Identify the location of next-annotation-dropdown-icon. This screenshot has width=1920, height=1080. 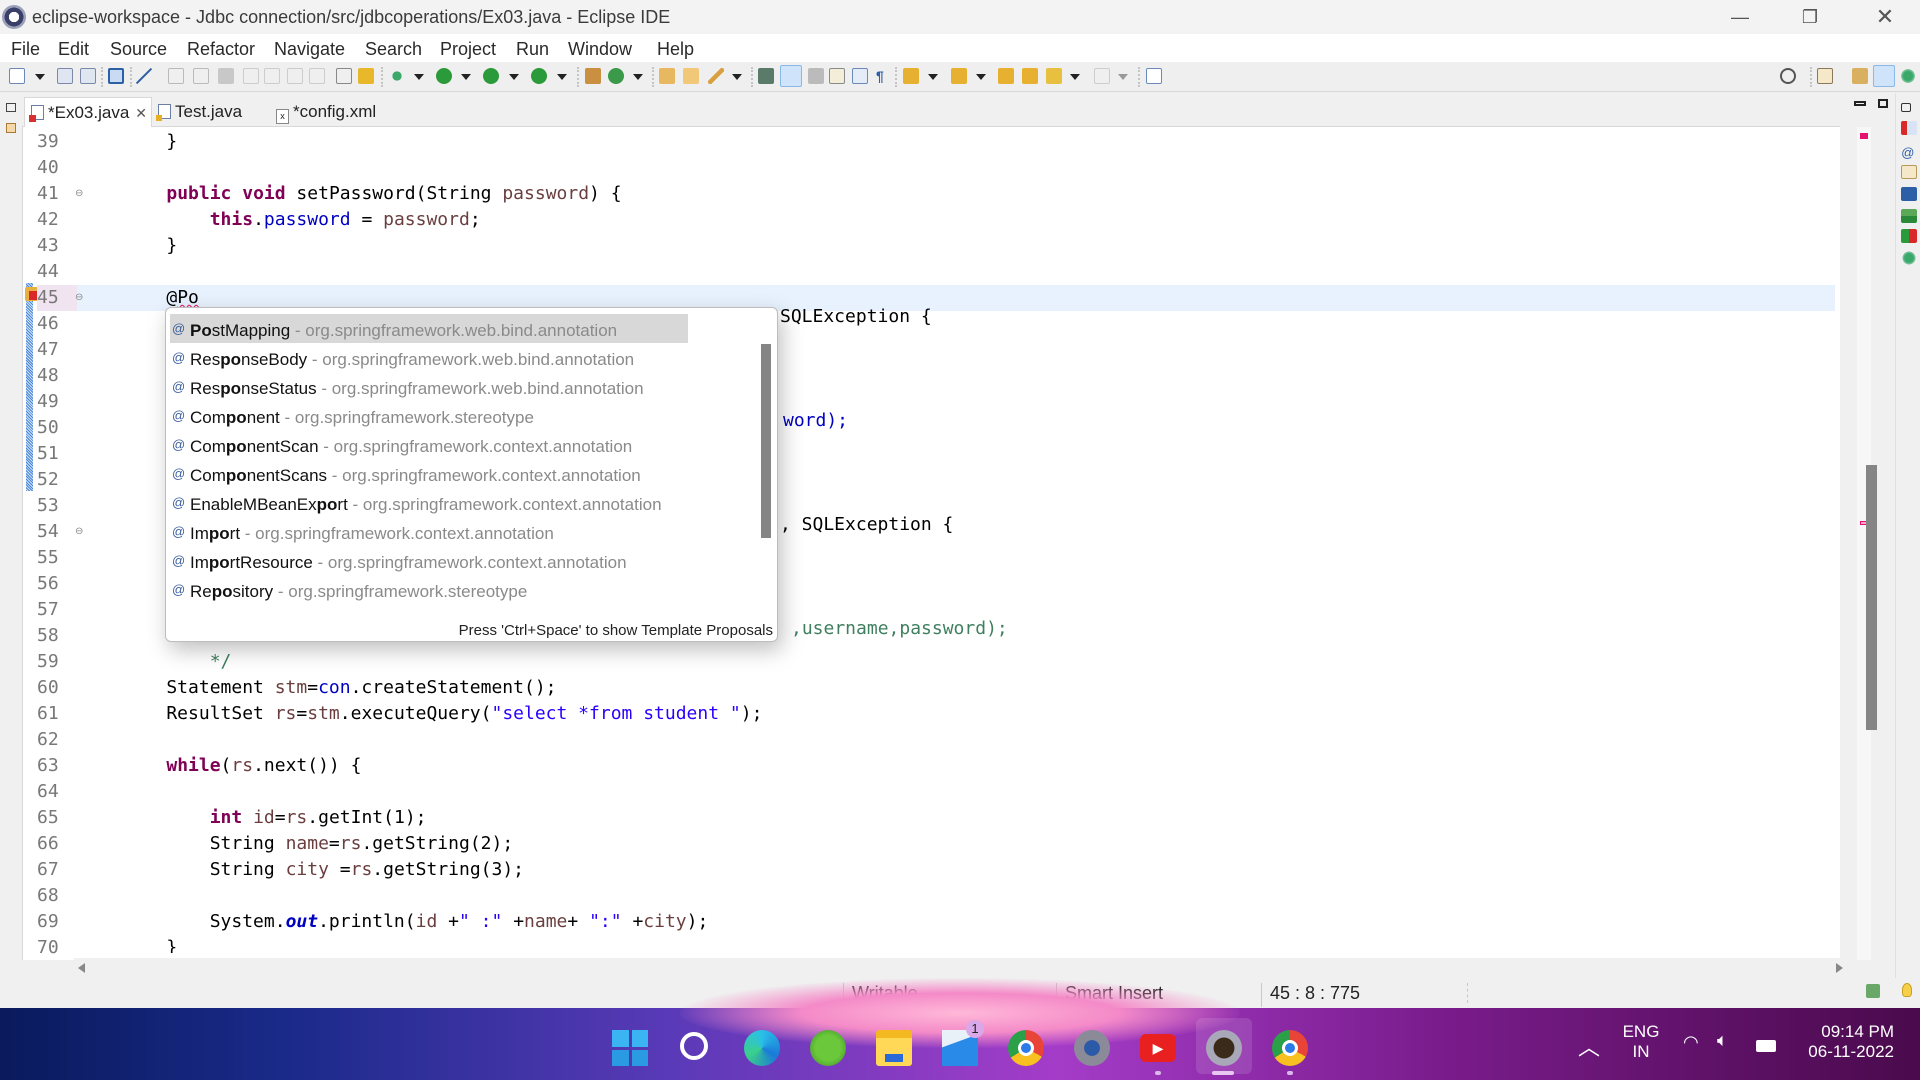
(933, 77).